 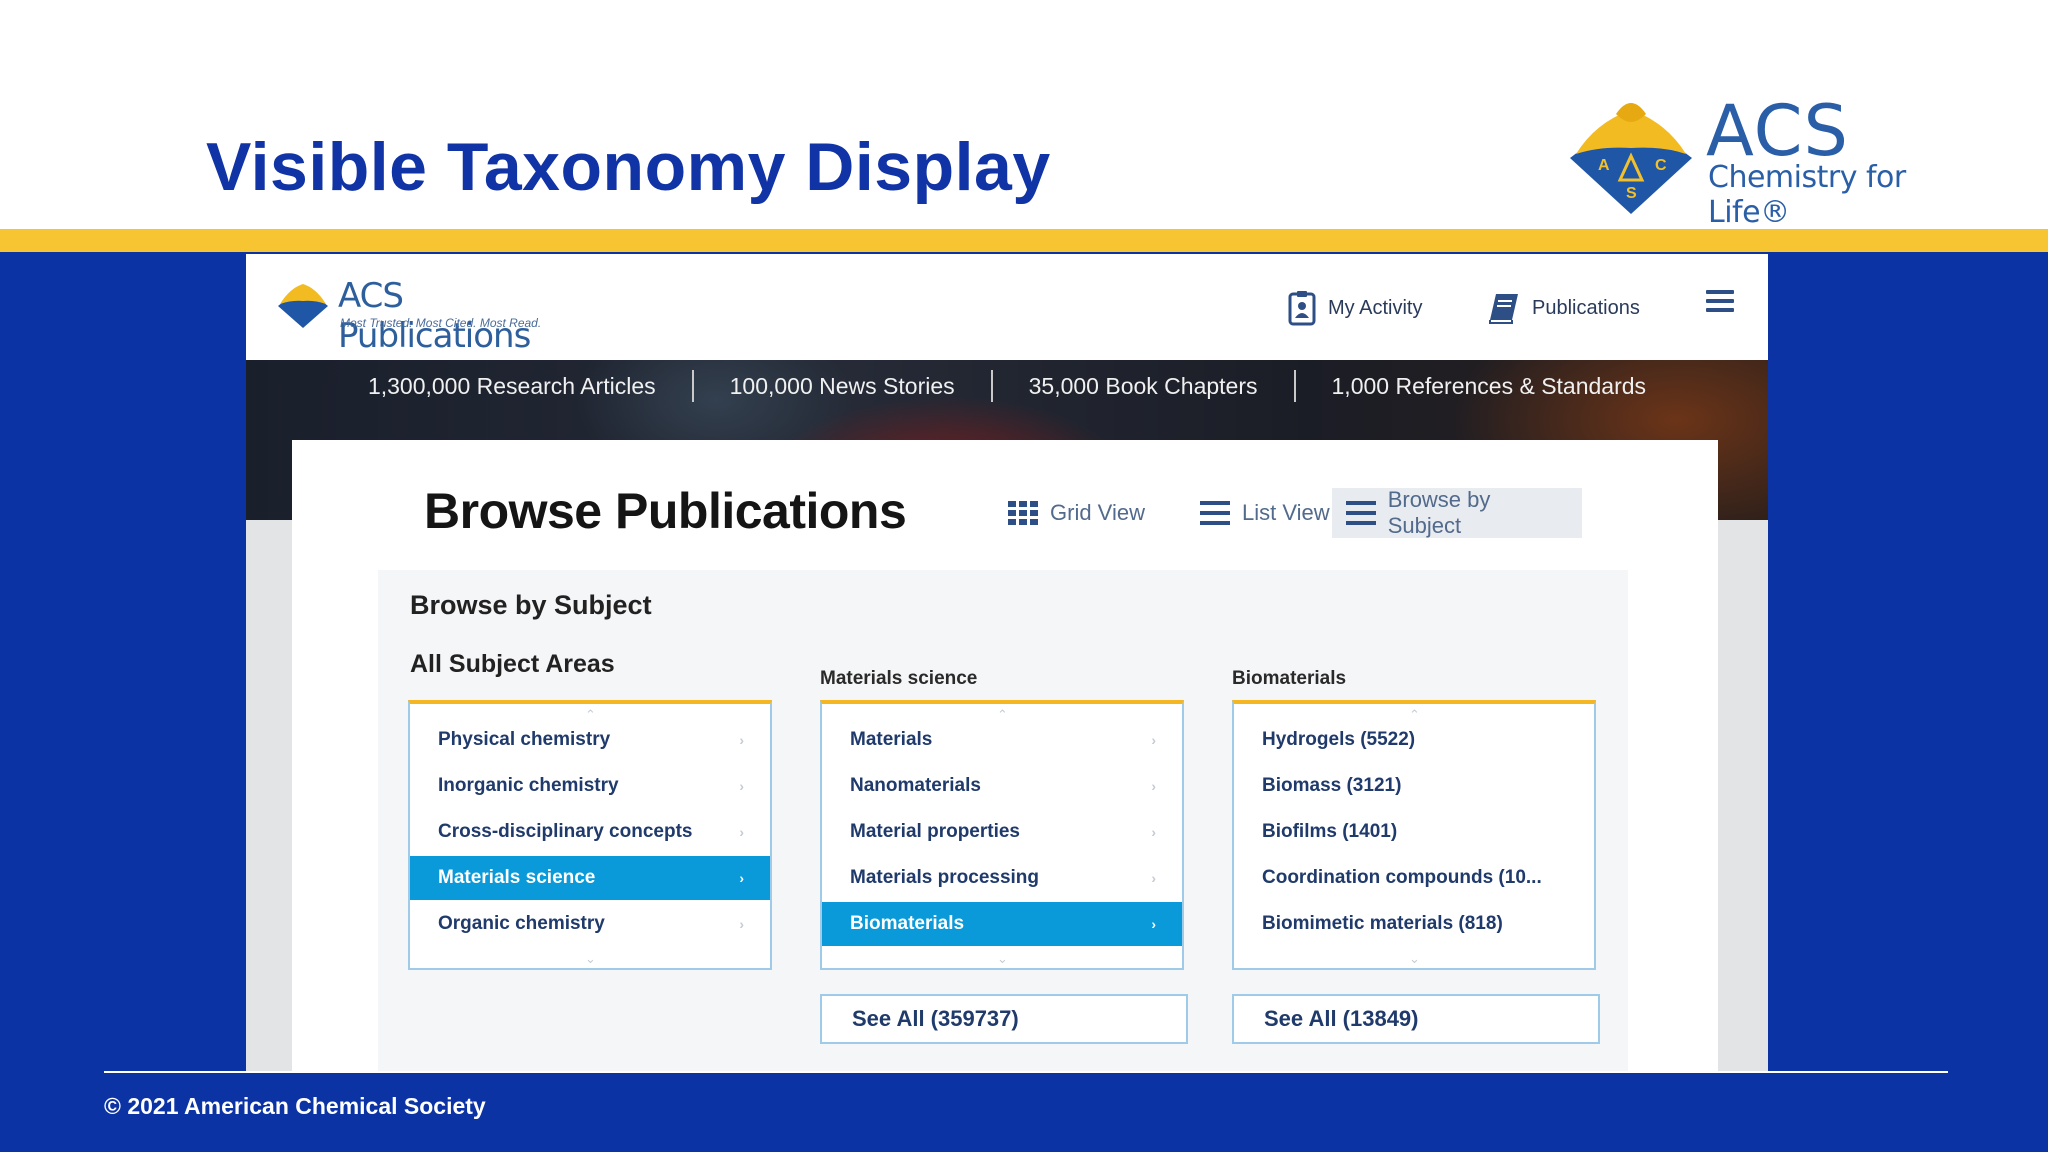 I want to click on subject-item: Physical chemistry ›, so click(x=590, y=740).